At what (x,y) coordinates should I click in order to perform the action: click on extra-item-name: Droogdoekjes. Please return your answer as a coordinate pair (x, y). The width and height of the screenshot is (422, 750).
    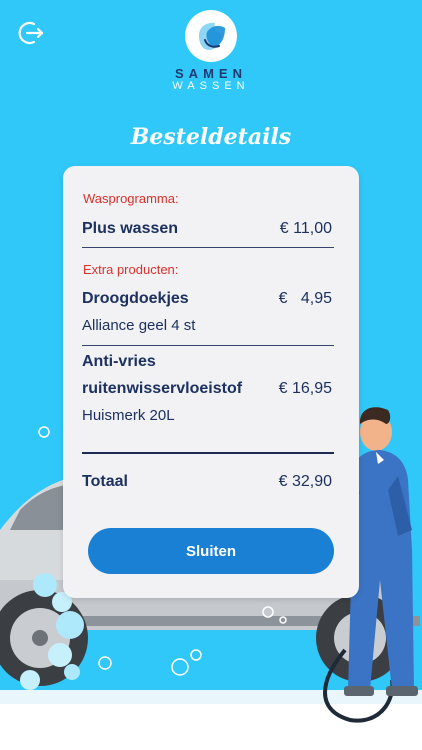
    Looking at the image, I should click on (135, 298).